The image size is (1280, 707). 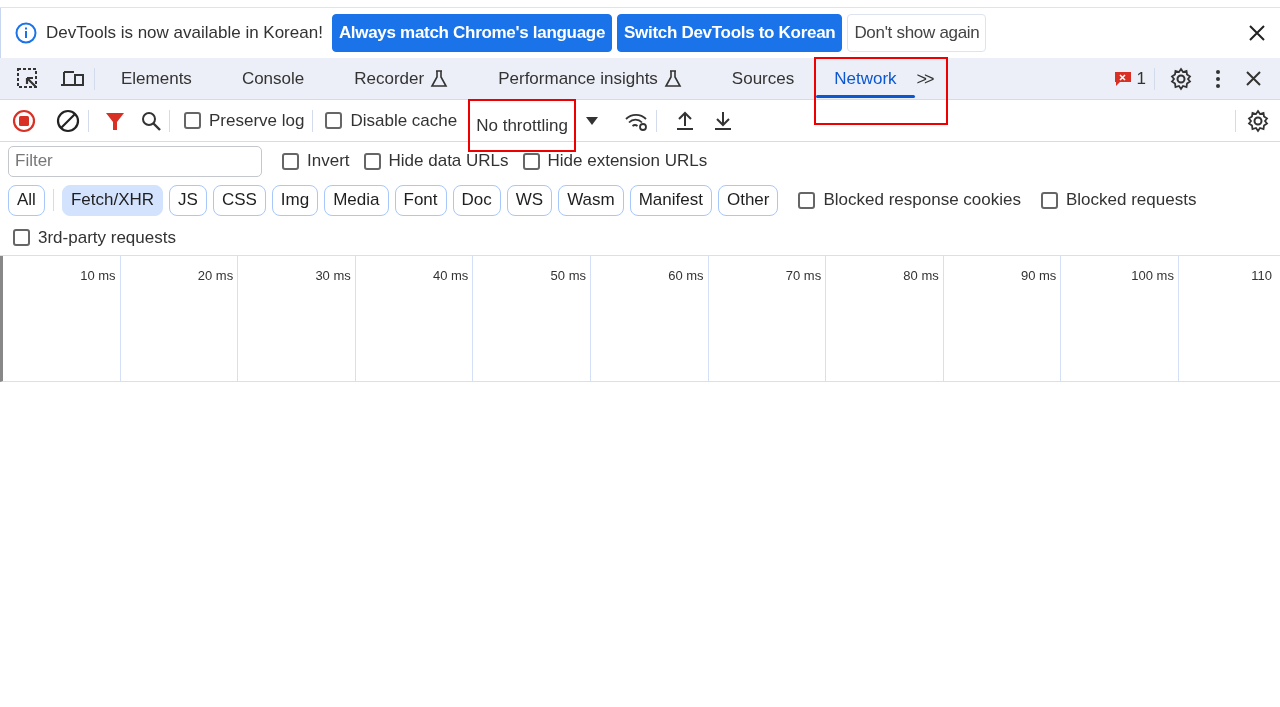 I want to click on issues-button: 1, so click(x=1130, y=78).